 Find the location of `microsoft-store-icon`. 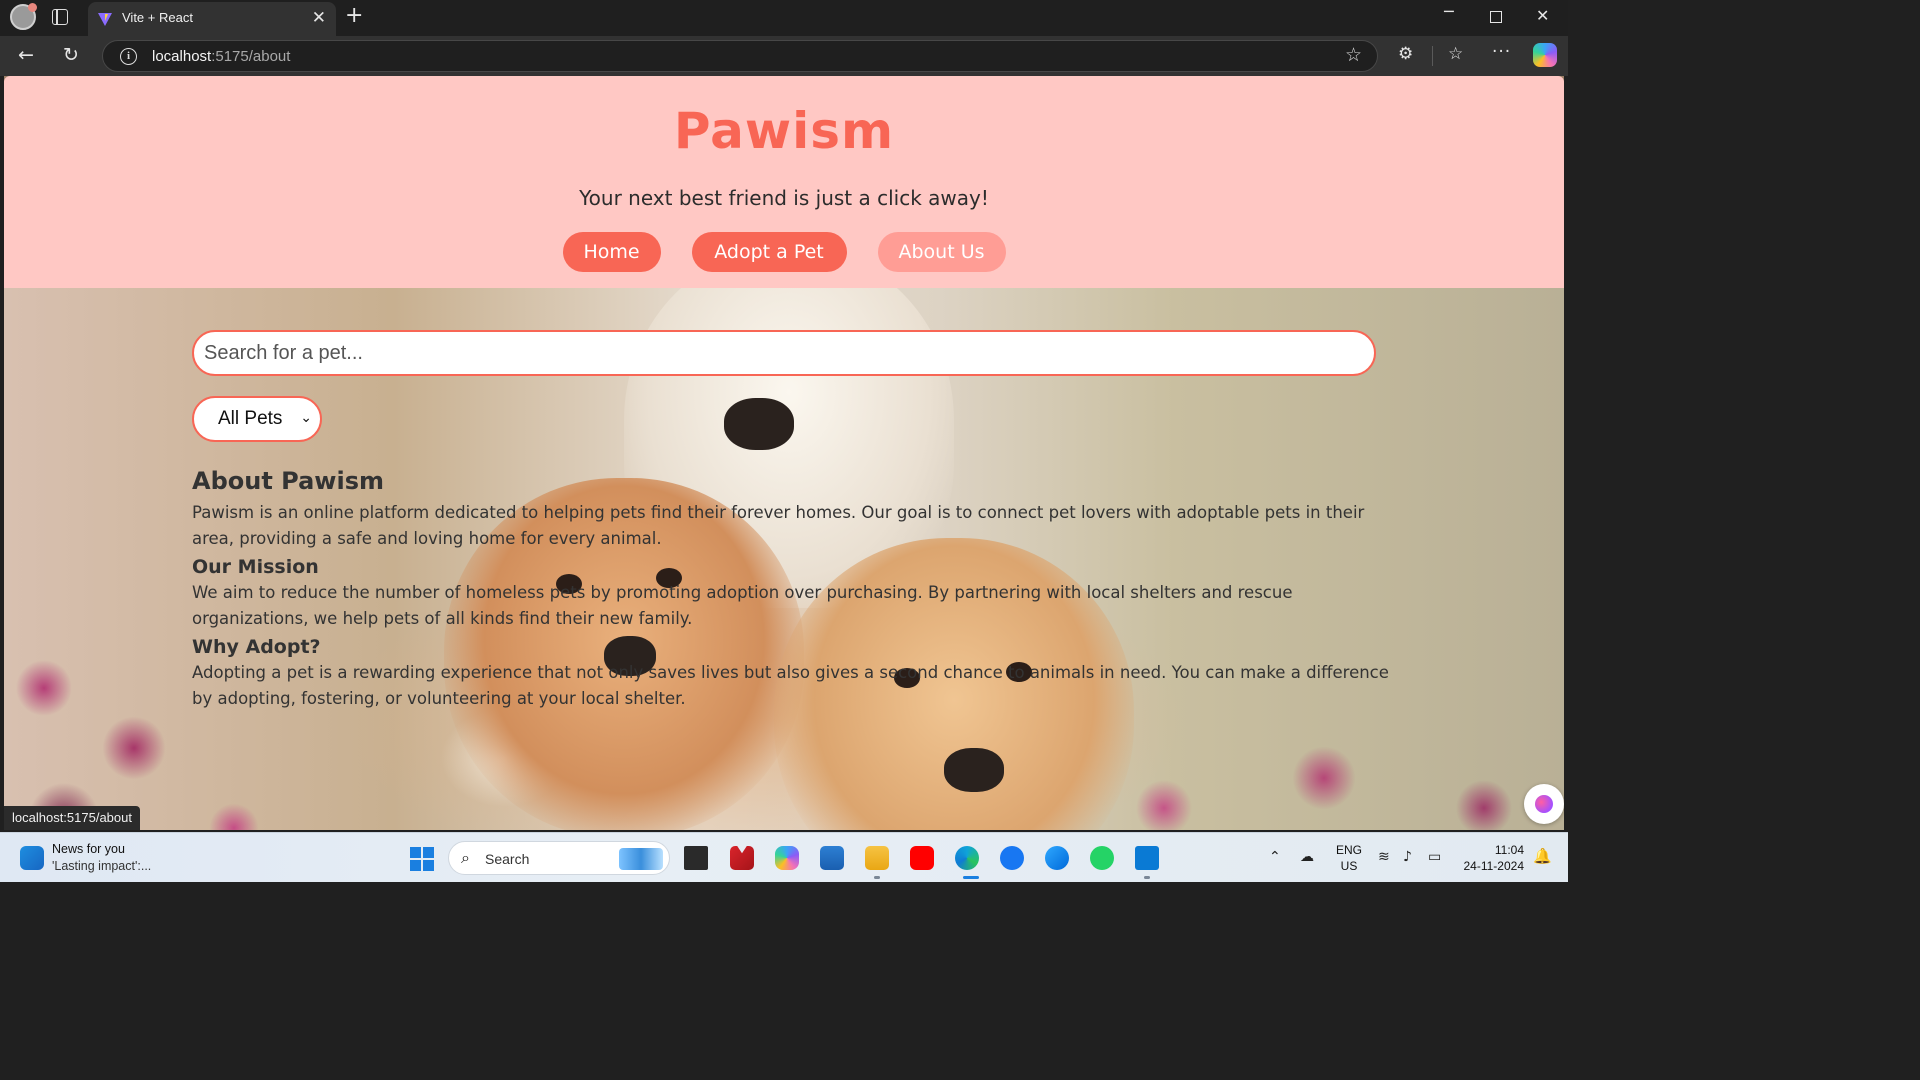

microsoft-store-icon is located at coordinates (832, 858).